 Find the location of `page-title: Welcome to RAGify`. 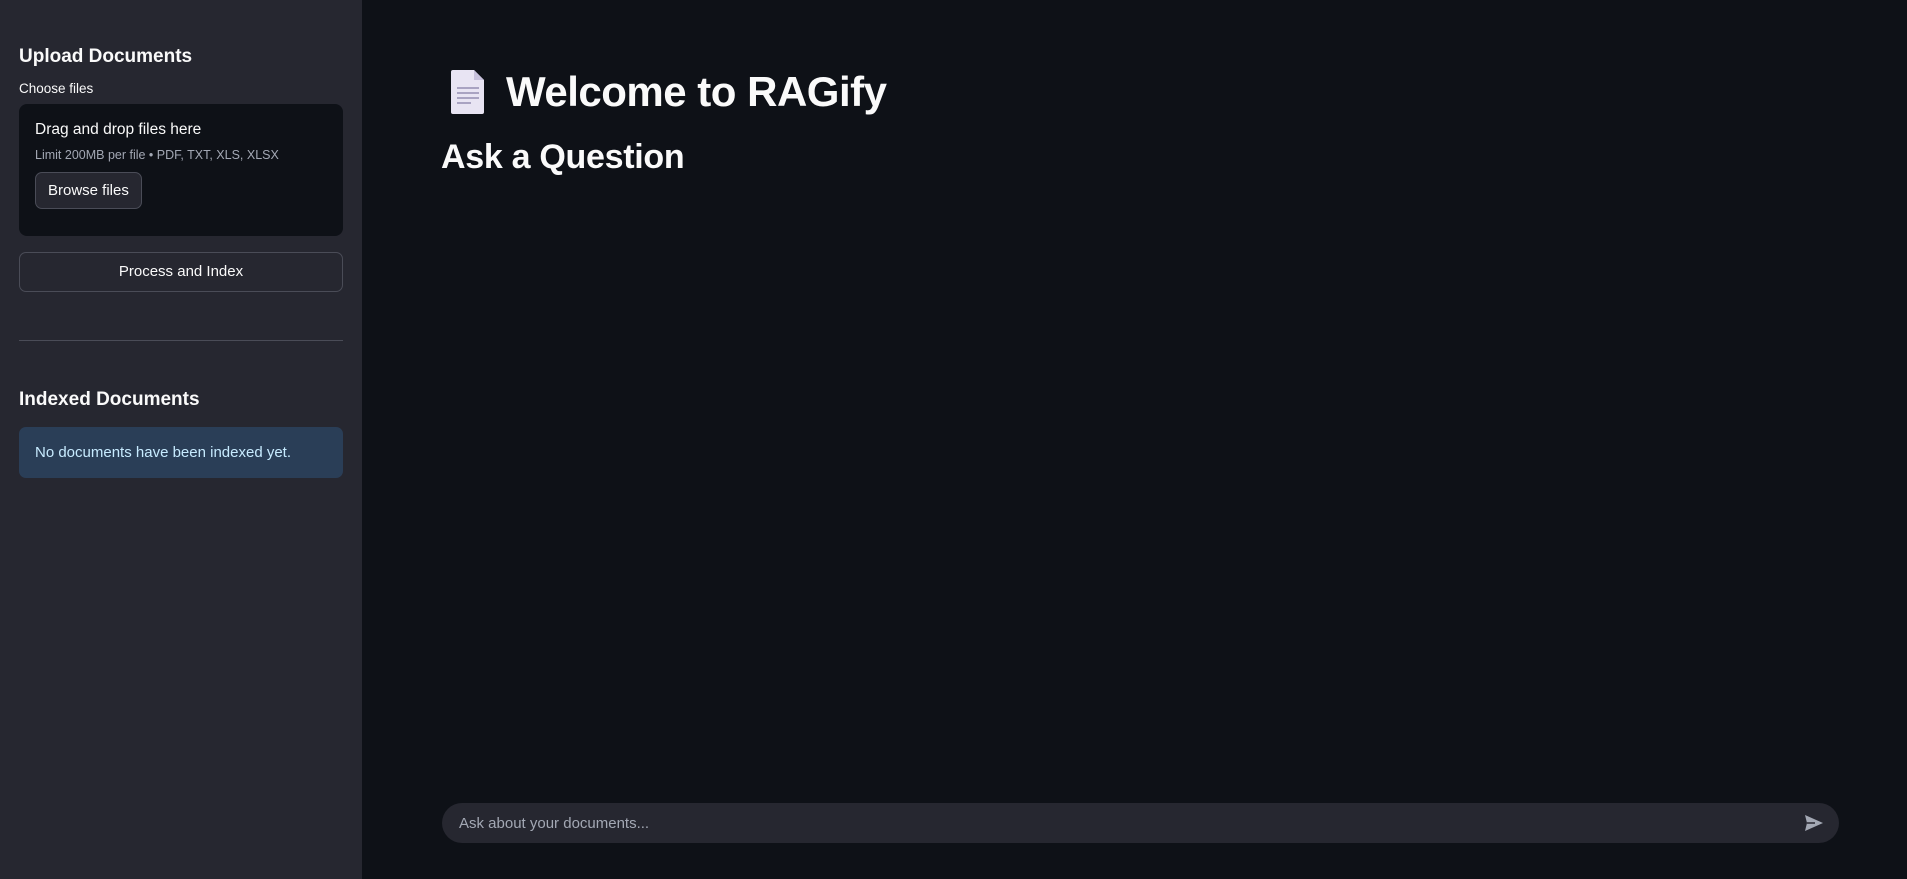

page-title: Welcome to RAGify is located at coordinates (696, 91).